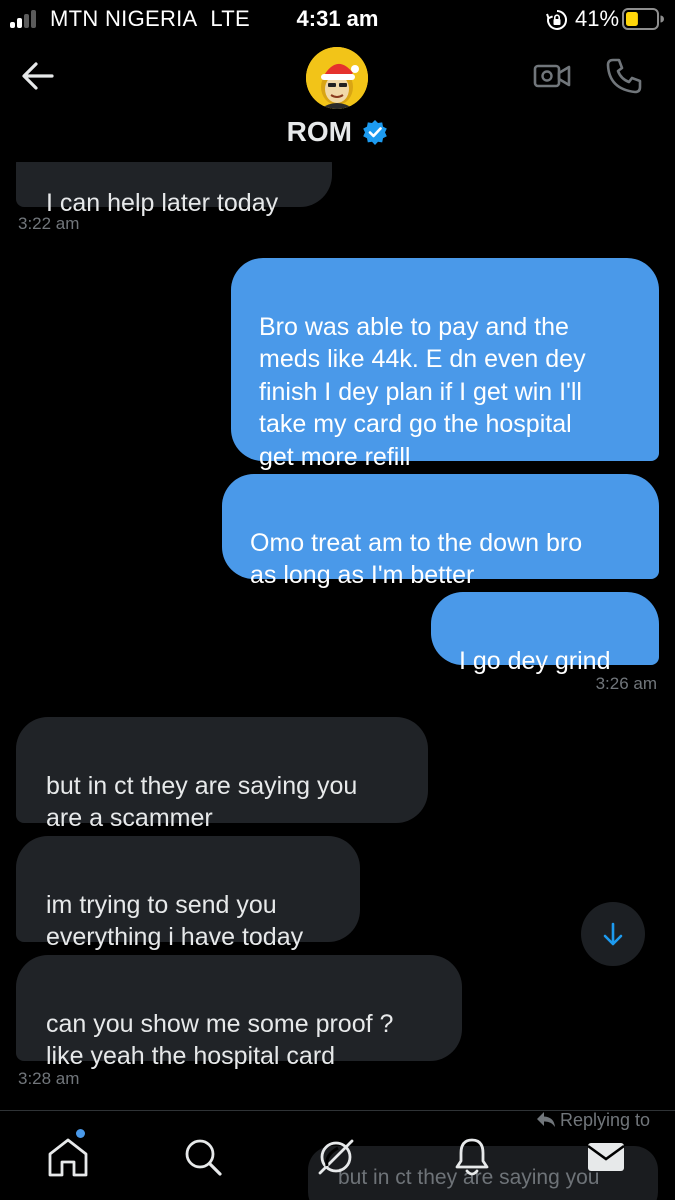 This screenshot has width=675, height=1200. What do you see at coordinates (546, 1119) in the screenshot?
I see `reply-arrow-icon` at bounding box center [546, 1119].